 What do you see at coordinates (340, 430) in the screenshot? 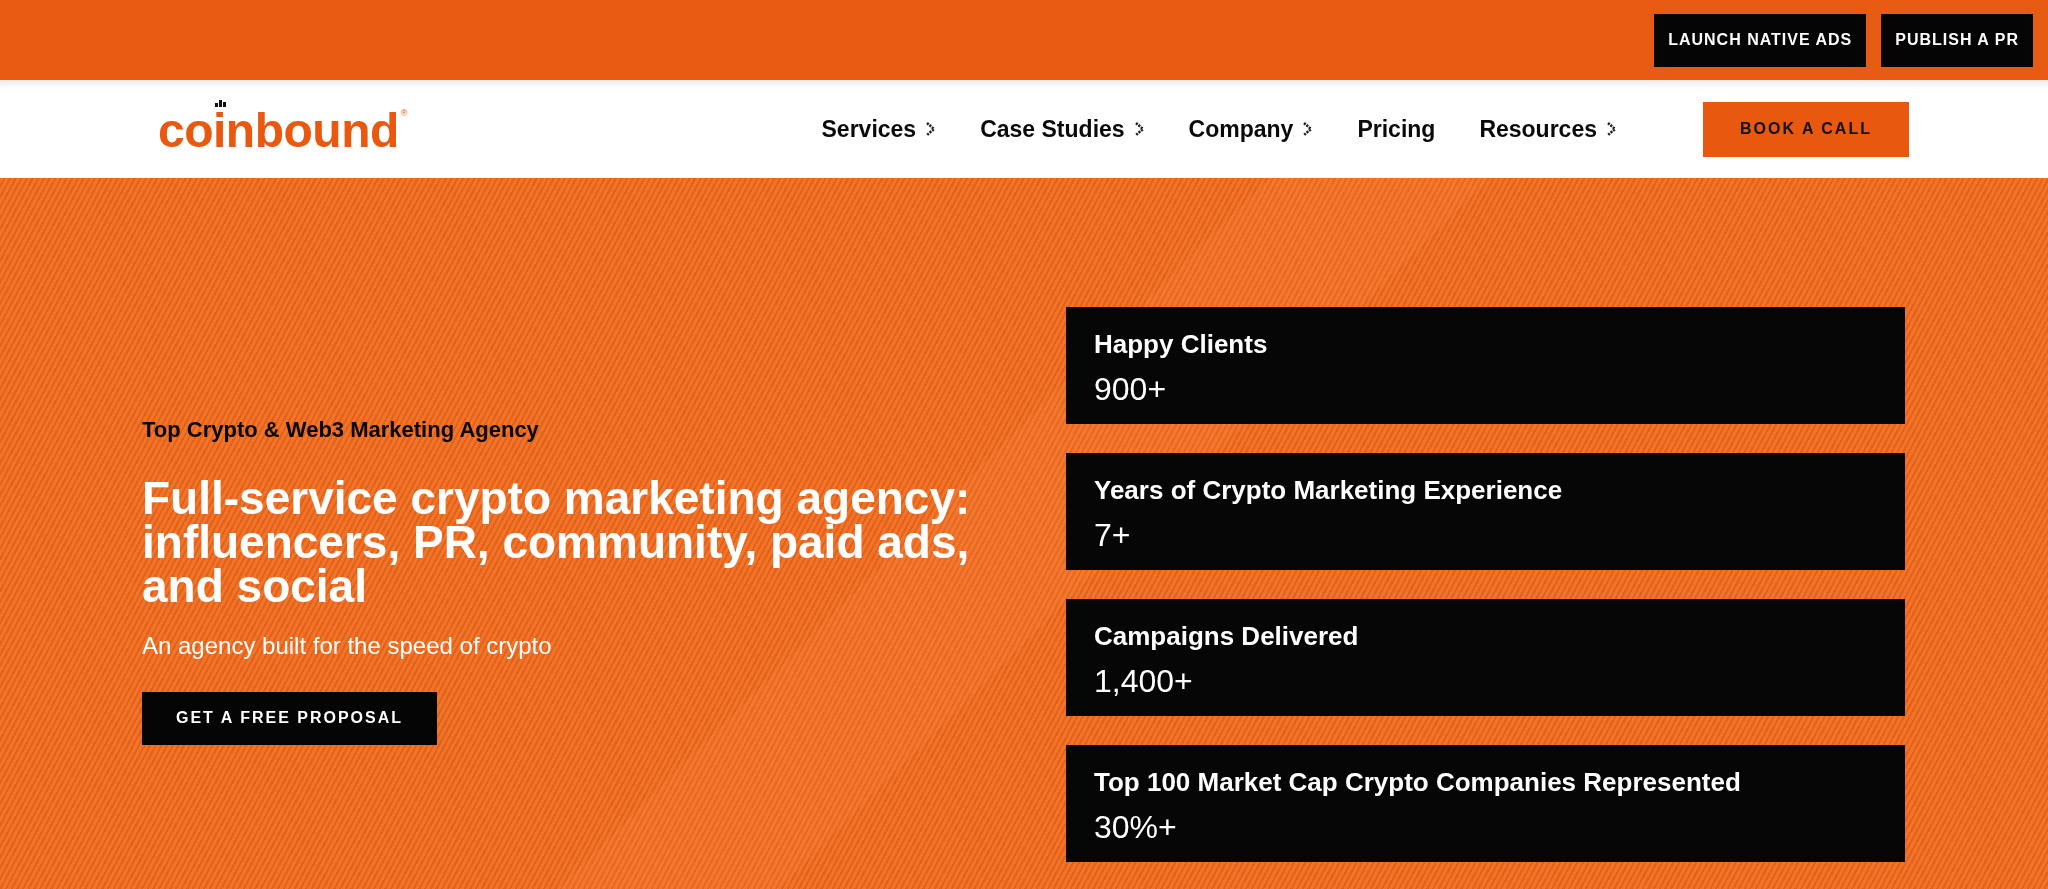
I see `hero-eyebrow: Top Crypto & Web3 Marketing Agency` at bounding box center [340, 430].